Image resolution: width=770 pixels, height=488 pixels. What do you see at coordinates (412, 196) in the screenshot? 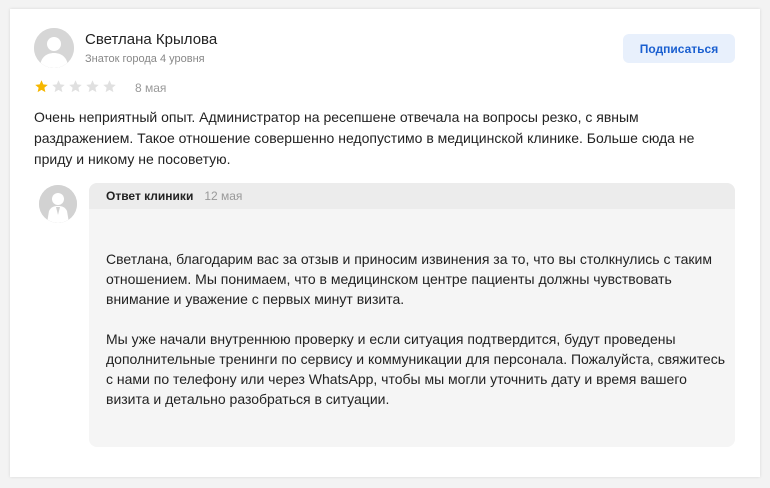
I see `reply-header: Ответ клиники 12 мая` at bounding box center [412, 196].